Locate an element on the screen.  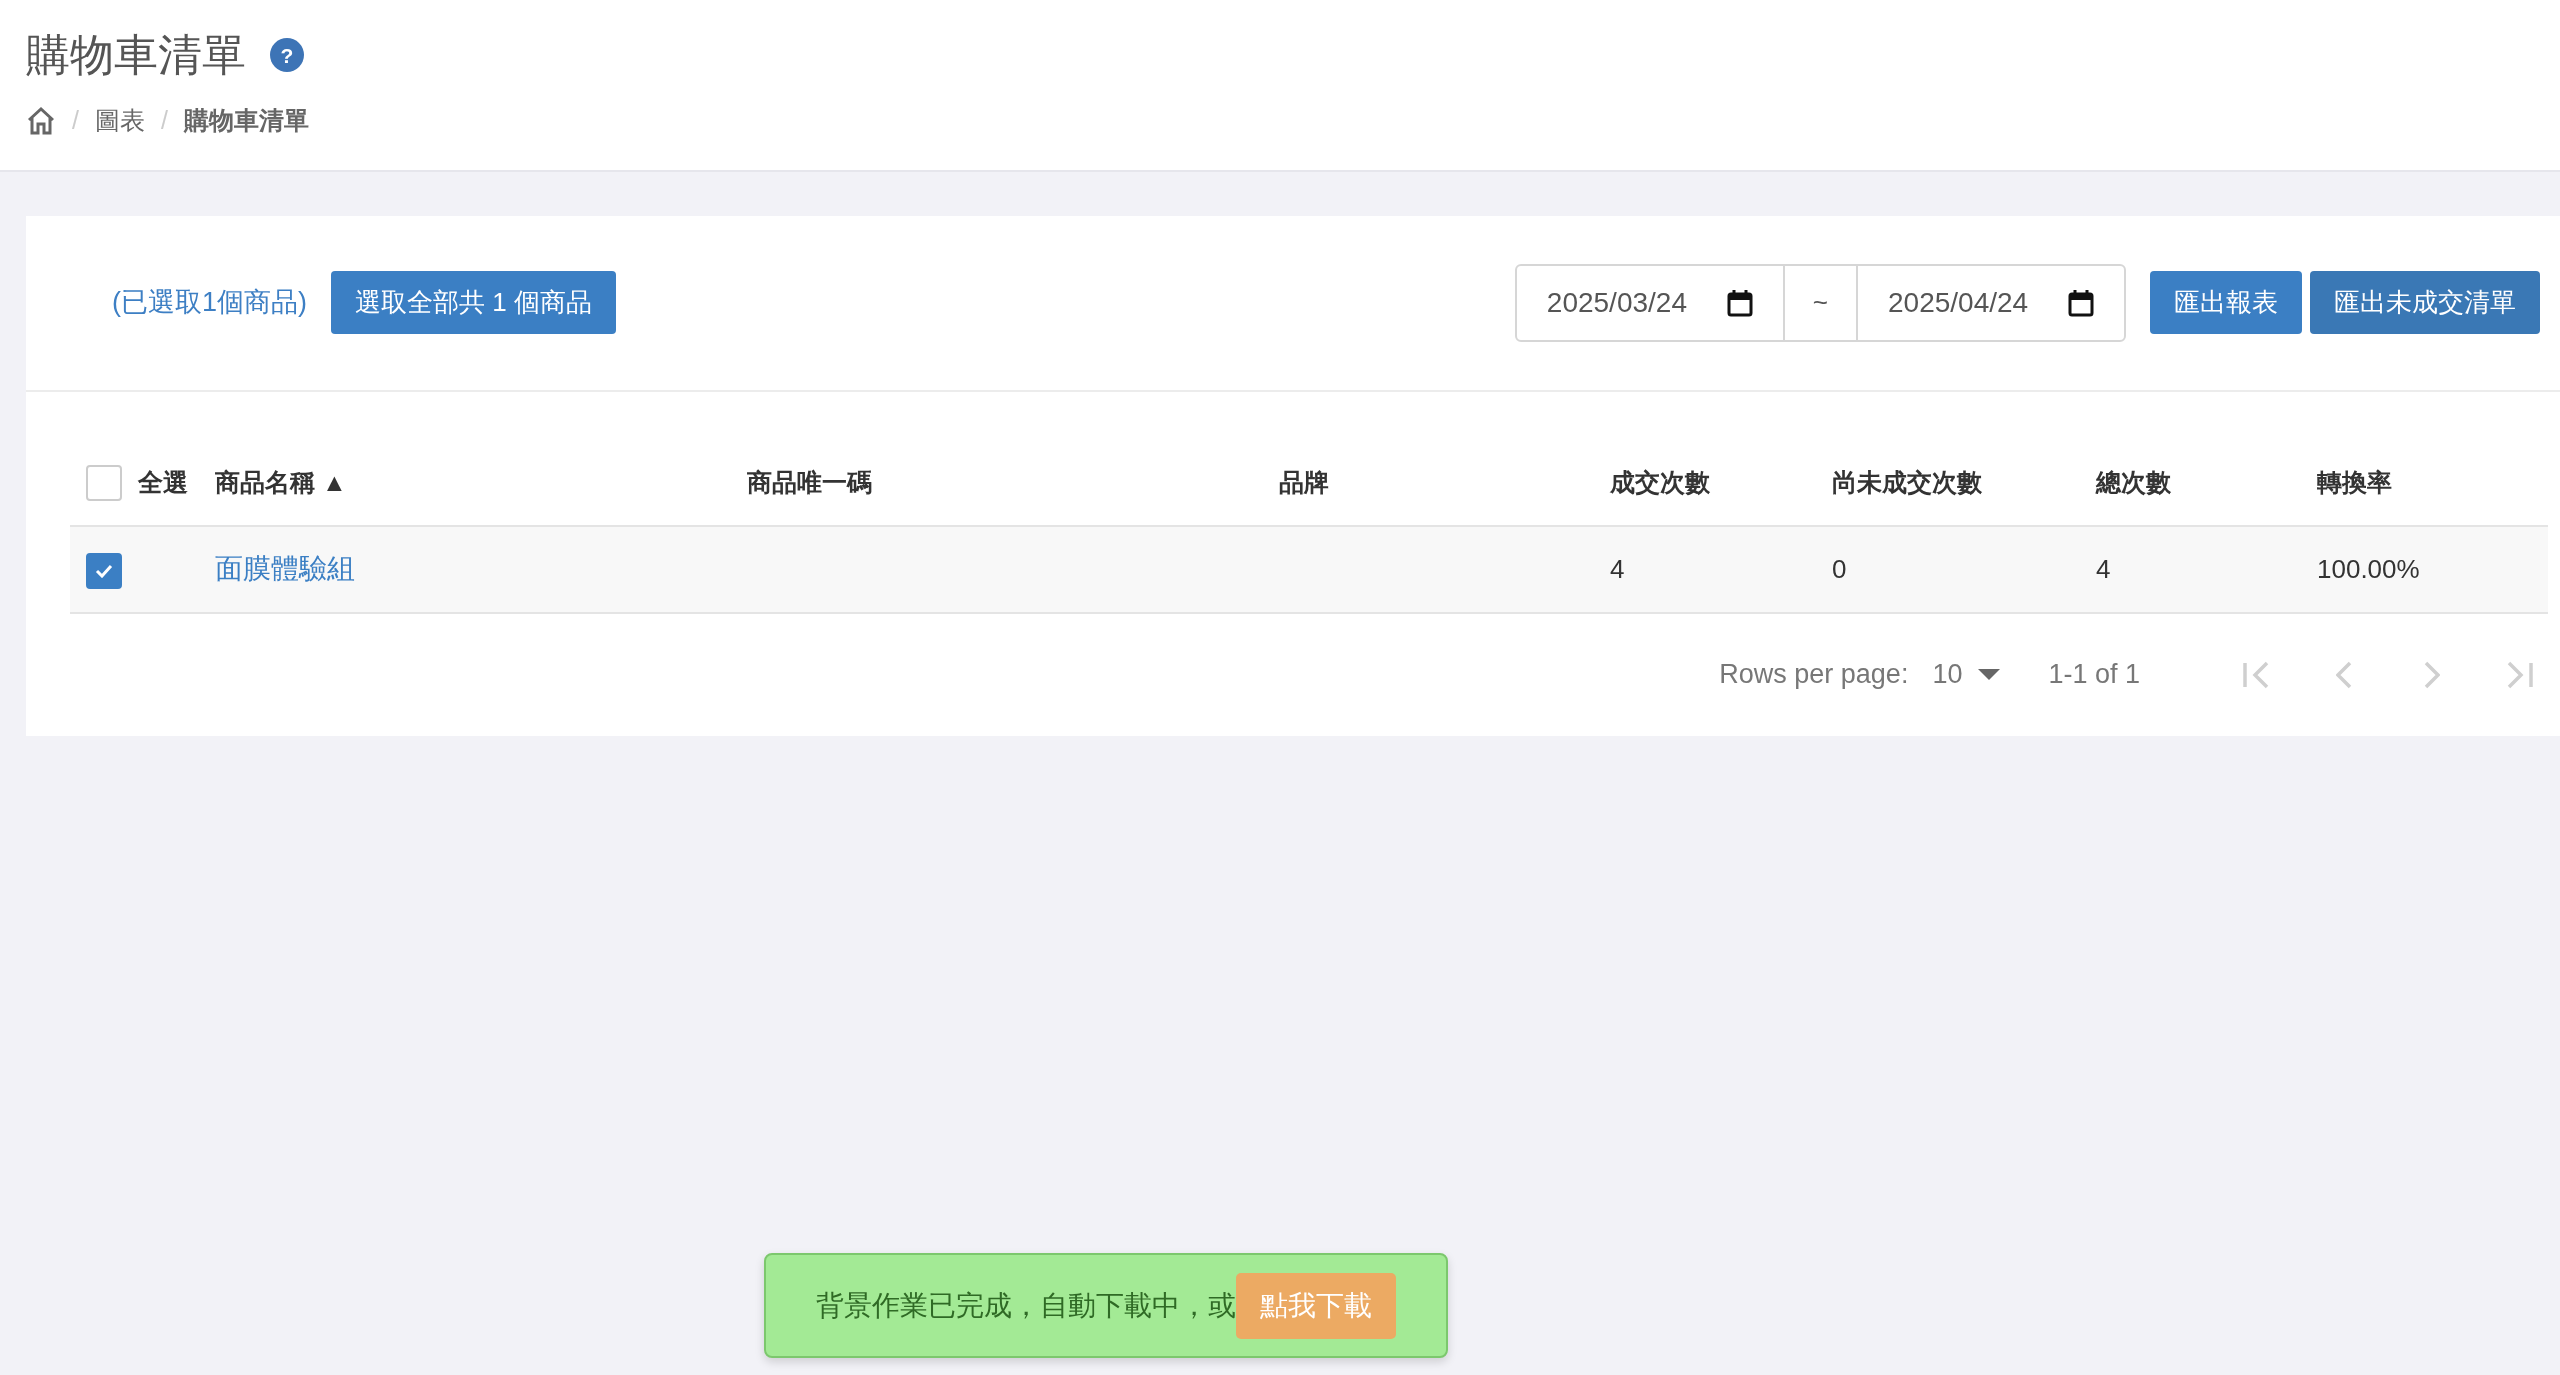
table-cell: 100.00% is located at coordinates (2368, 568).